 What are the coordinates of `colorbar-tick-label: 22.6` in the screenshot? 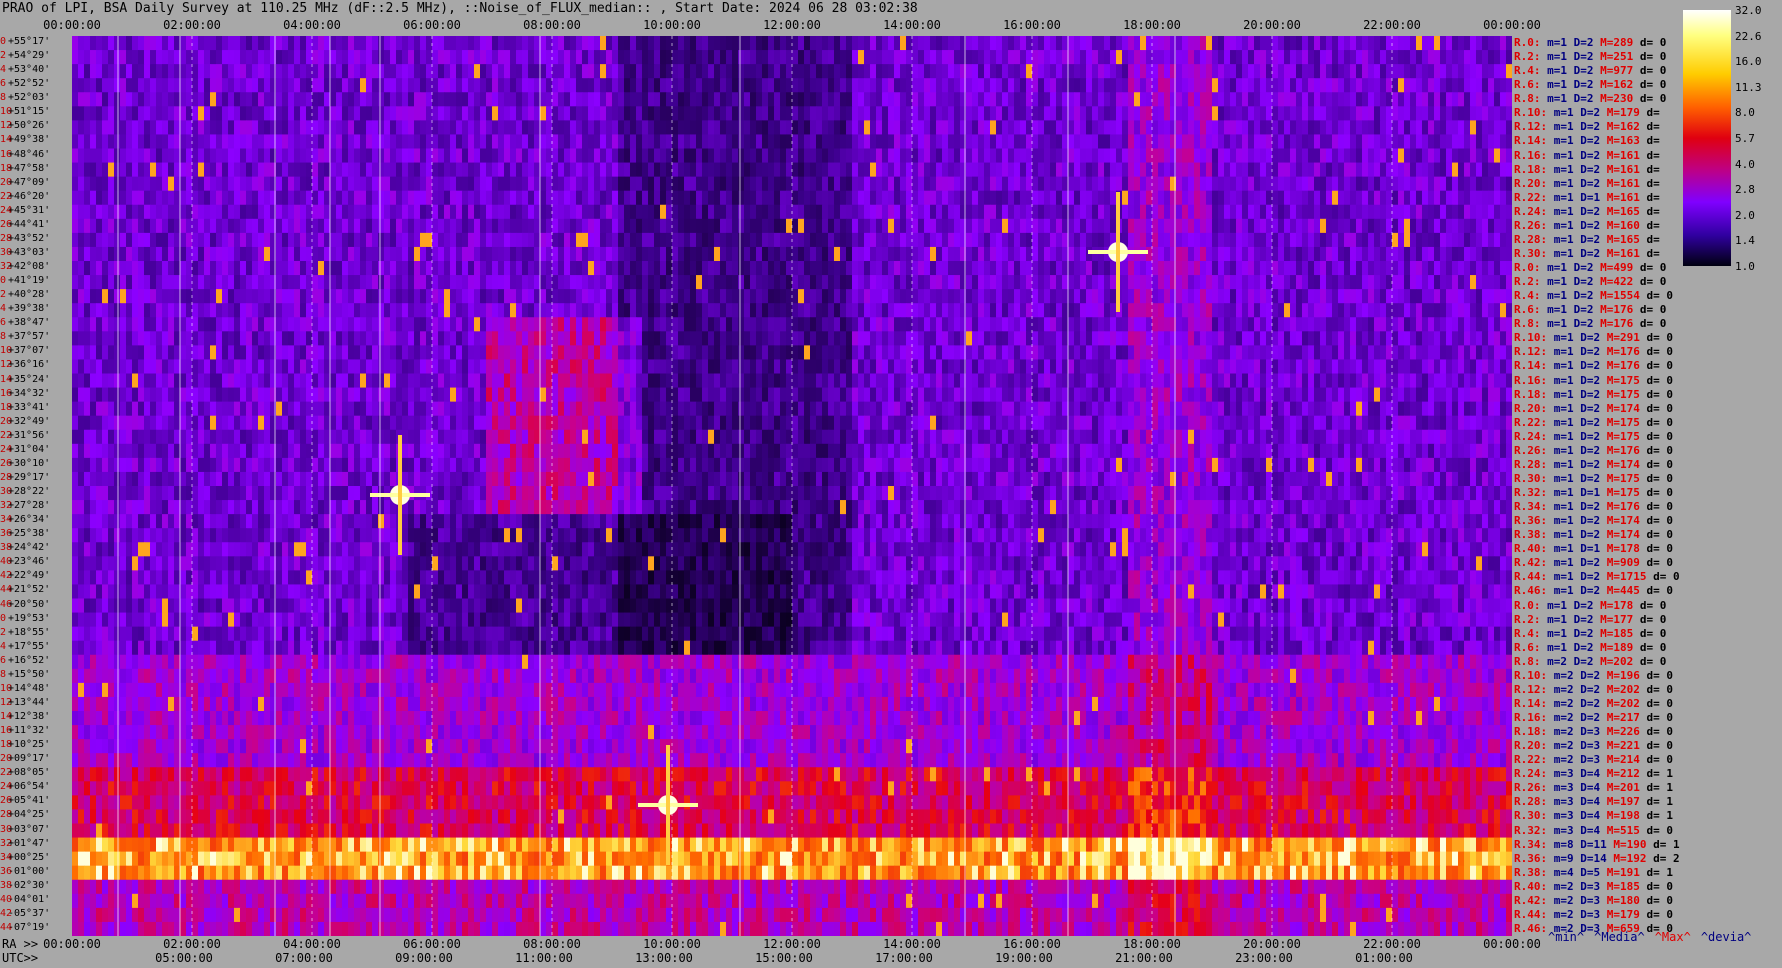 It's located at (1748, 36).